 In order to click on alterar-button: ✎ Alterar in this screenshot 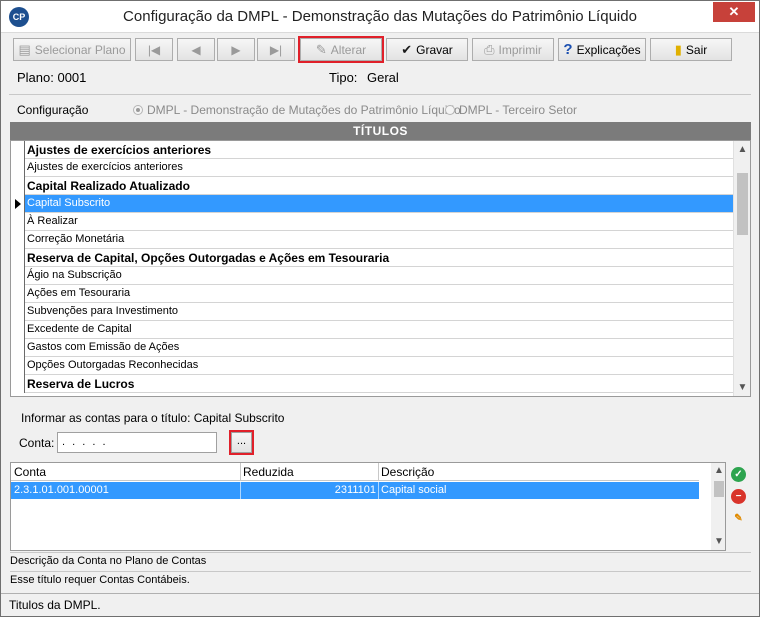, I will do `click(341, 49)`.